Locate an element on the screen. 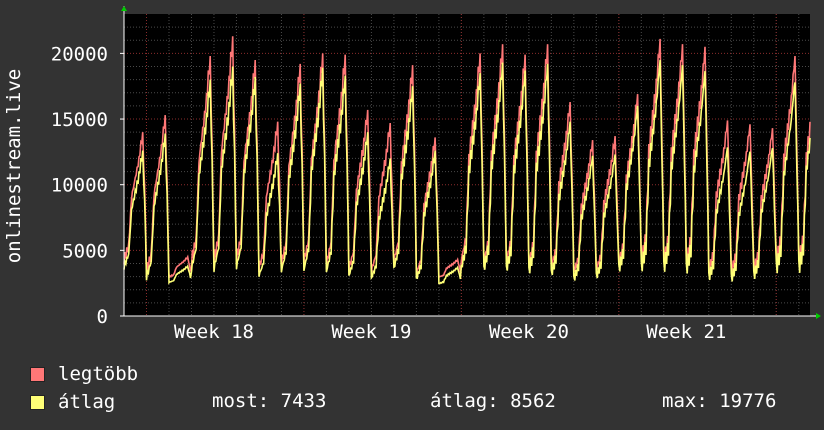  y-tick-label: 5000 is located at coordinates (85, 251).